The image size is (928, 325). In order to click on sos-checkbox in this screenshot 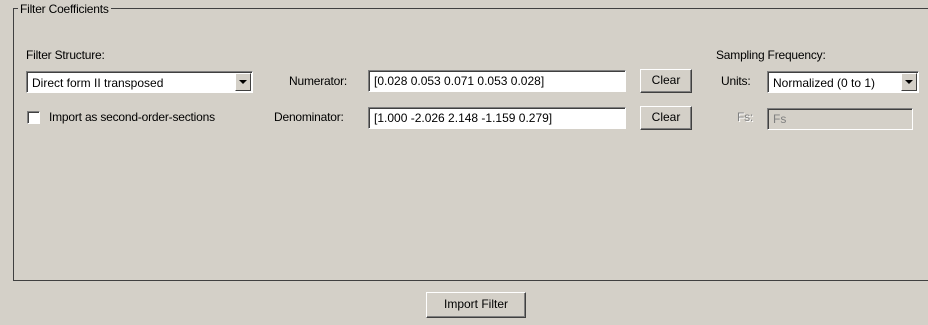, I will do `click(33, 117)`.